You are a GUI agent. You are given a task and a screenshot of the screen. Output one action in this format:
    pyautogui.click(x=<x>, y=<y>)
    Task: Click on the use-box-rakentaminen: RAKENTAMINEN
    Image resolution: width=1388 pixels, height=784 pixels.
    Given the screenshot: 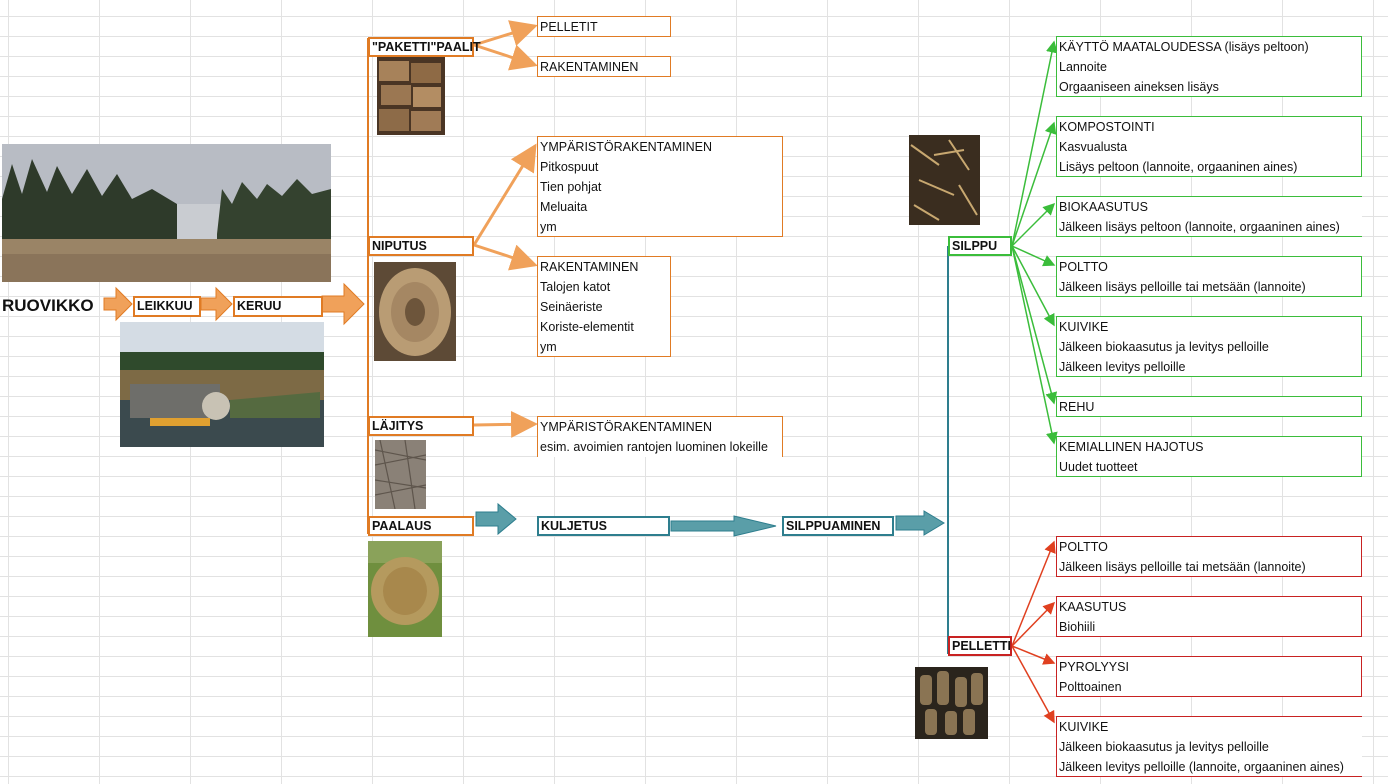 What is the action you would take?
    pyautogui.click(x=604, y=66)
    